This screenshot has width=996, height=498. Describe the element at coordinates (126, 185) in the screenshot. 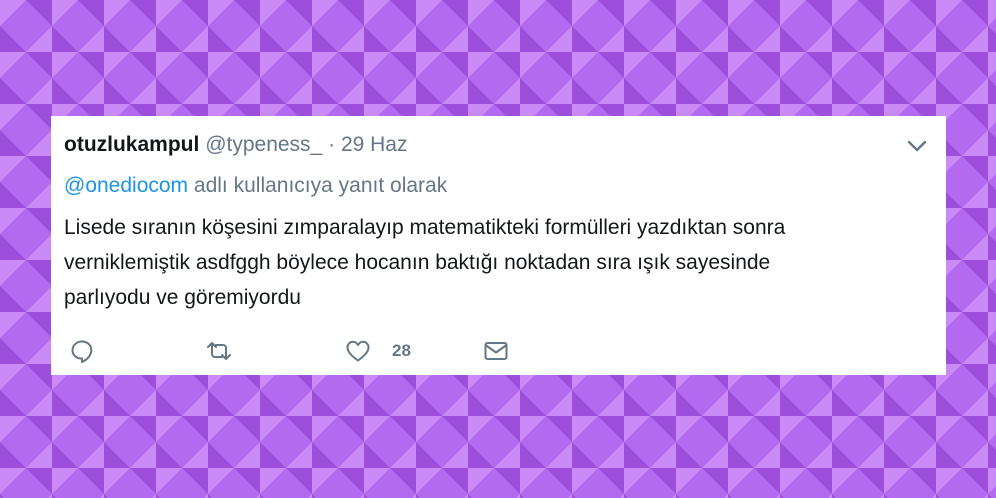

I see `reply-mention-link: @onediocom` at that location.